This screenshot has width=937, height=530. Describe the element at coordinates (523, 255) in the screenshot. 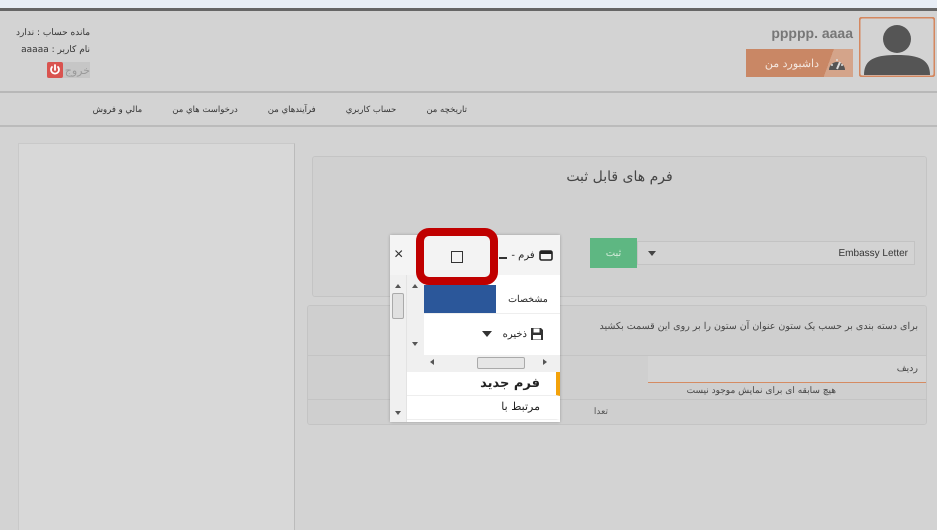

I see `popup-title: فرم -` at that location.